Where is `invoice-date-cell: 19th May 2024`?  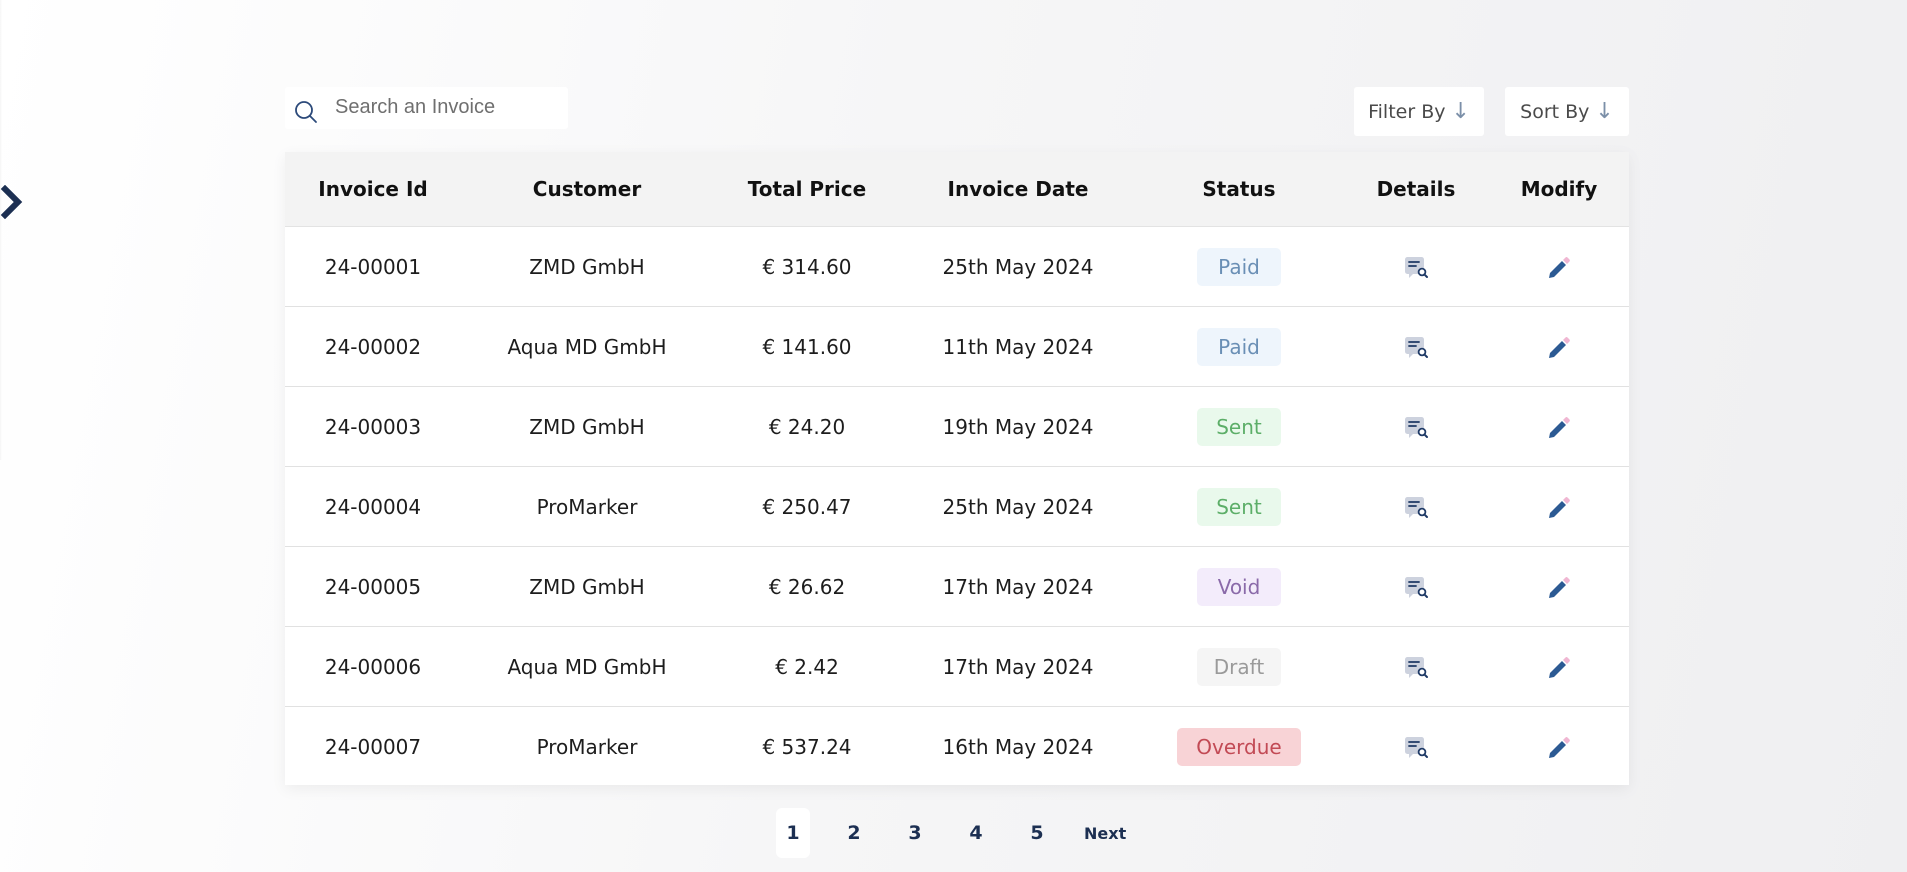
invoice-date-cell: 19th May 2024 is located at coordinates (1018, 426).